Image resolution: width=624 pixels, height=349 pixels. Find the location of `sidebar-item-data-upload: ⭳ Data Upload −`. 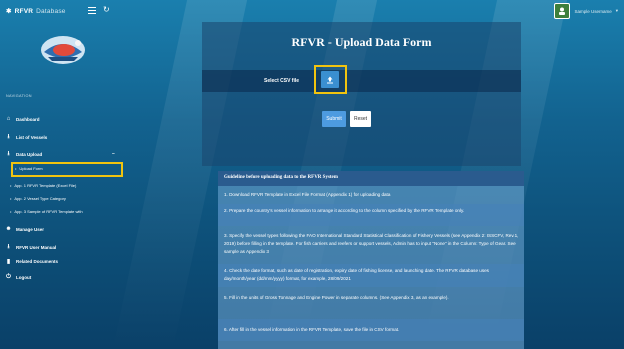

sidebar-item-data-upload: ⭳ Data Upload − is located at coordinates (59, 154).